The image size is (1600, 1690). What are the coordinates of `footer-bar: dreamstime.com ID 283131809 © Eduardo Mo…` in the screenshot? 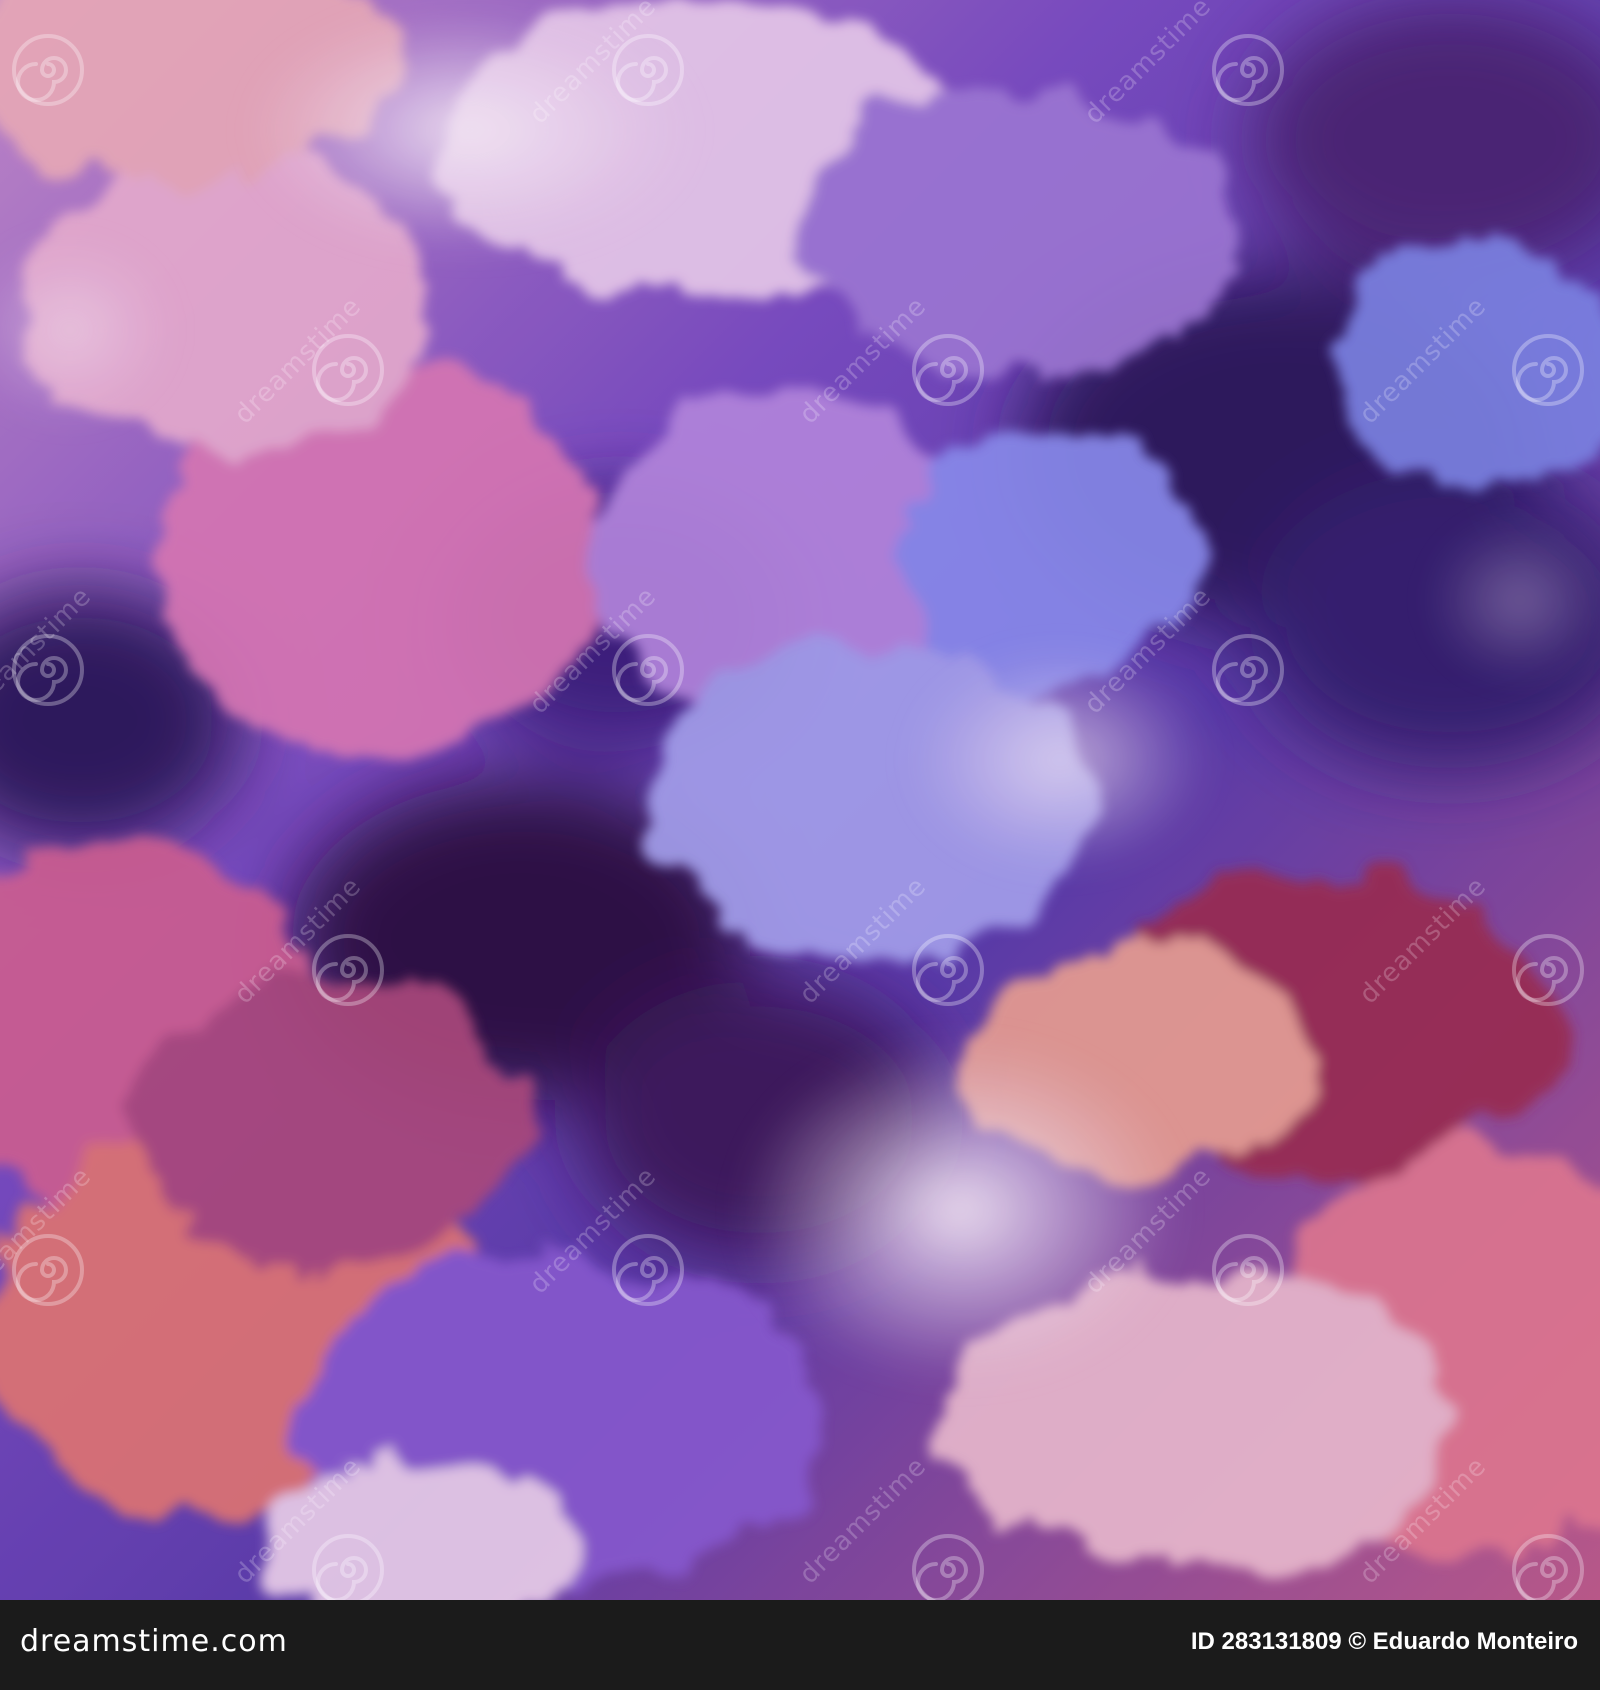 It's located at (800, 1645).